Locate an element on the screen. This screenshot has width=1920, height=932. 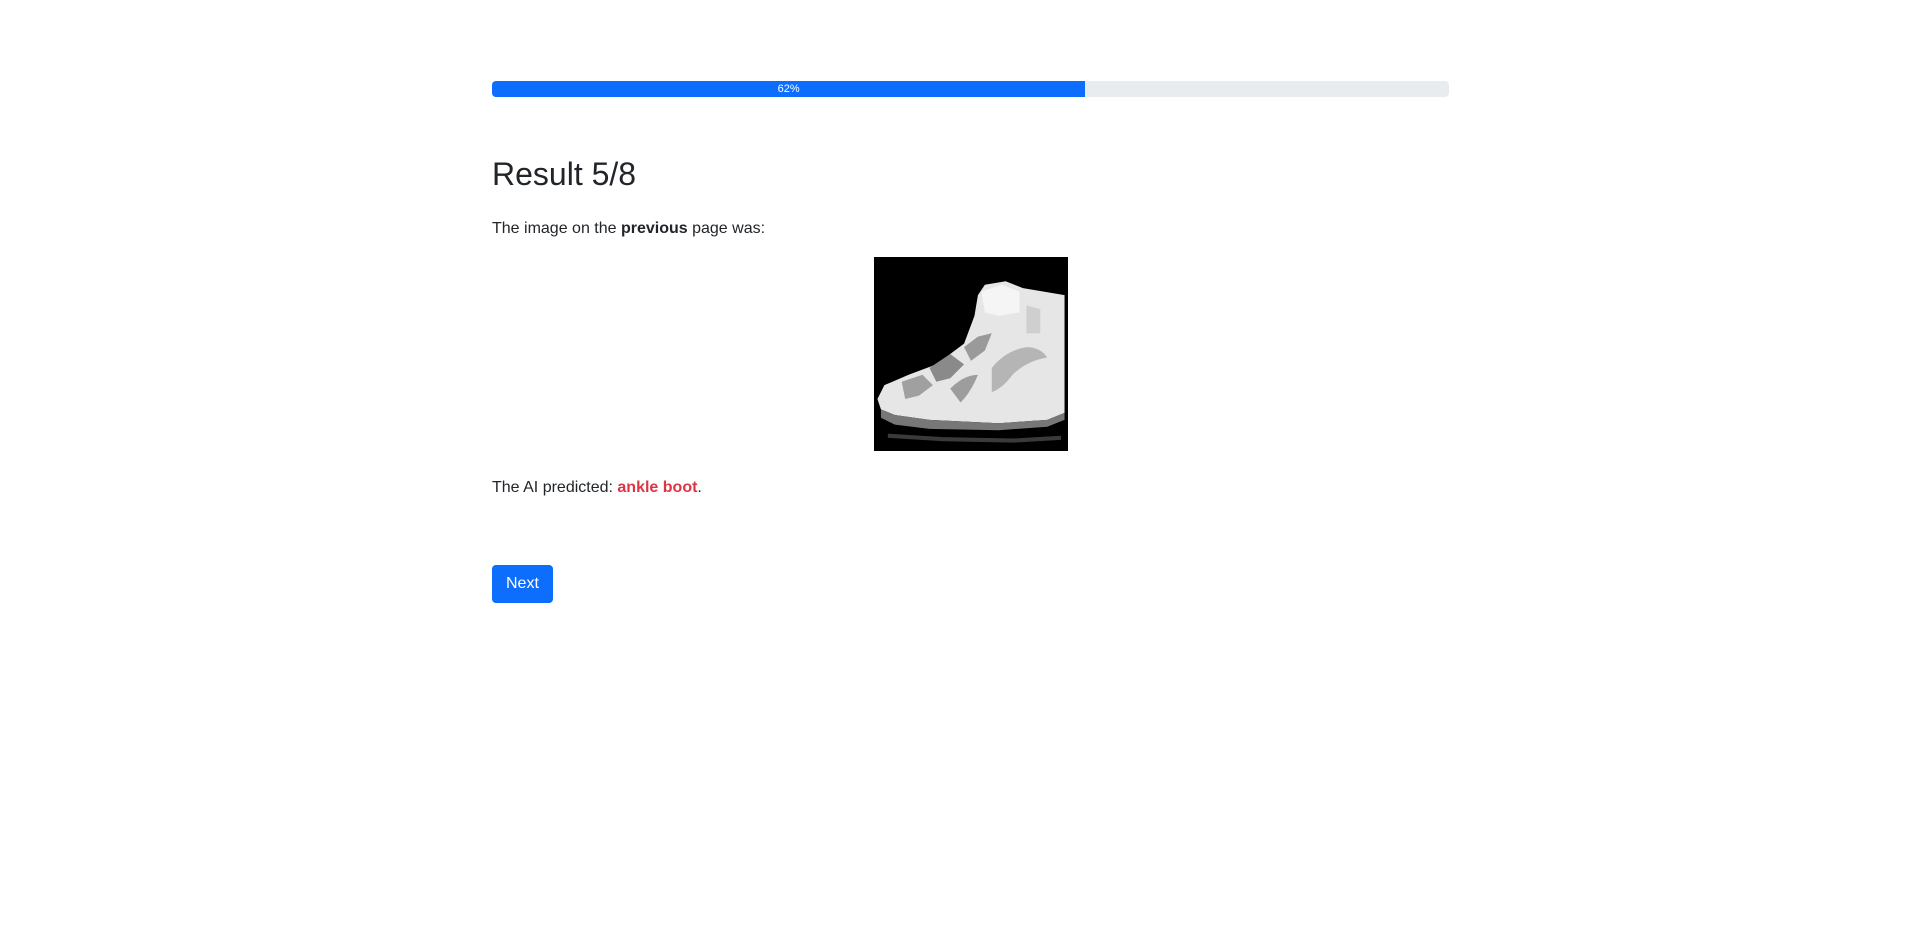
prediction-prefix: The AI predicted: is located at coordinates (555, 487).